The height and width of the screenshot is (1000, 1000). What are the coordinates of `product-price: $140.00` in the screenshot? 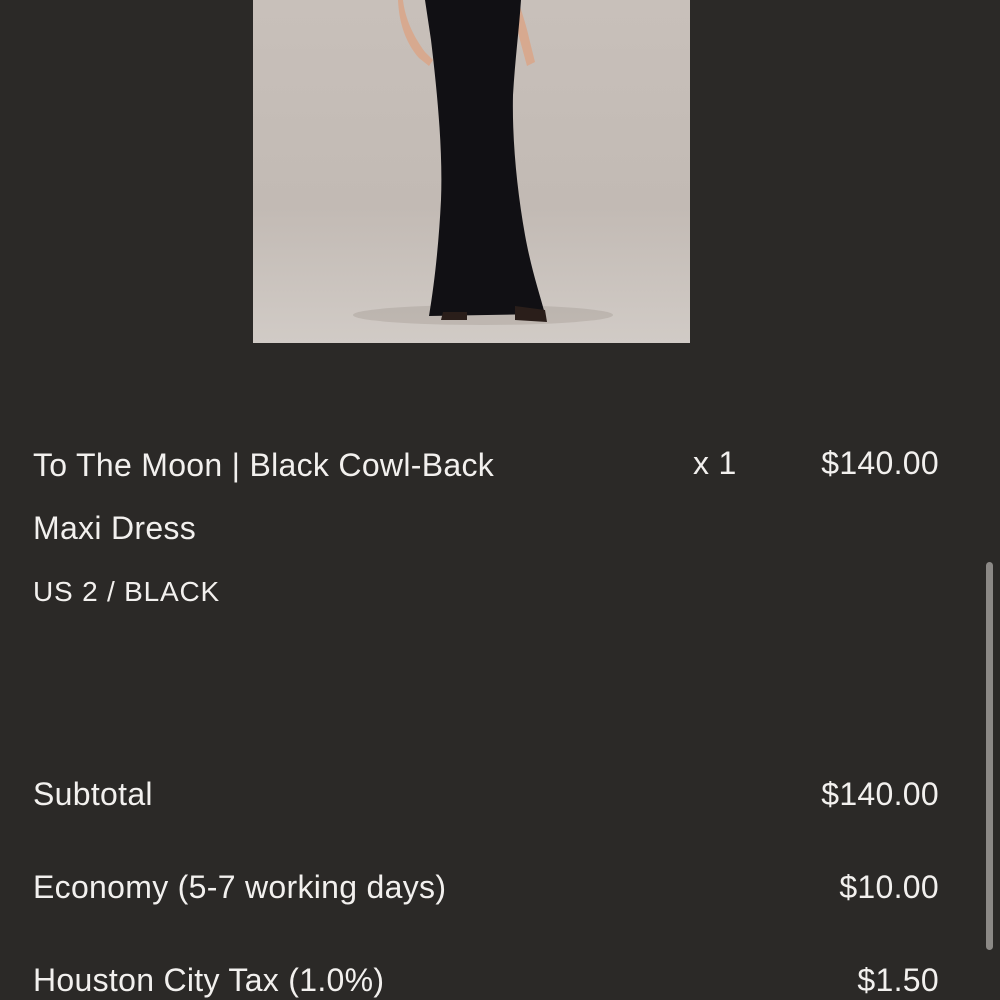 It's located at (880, 463).